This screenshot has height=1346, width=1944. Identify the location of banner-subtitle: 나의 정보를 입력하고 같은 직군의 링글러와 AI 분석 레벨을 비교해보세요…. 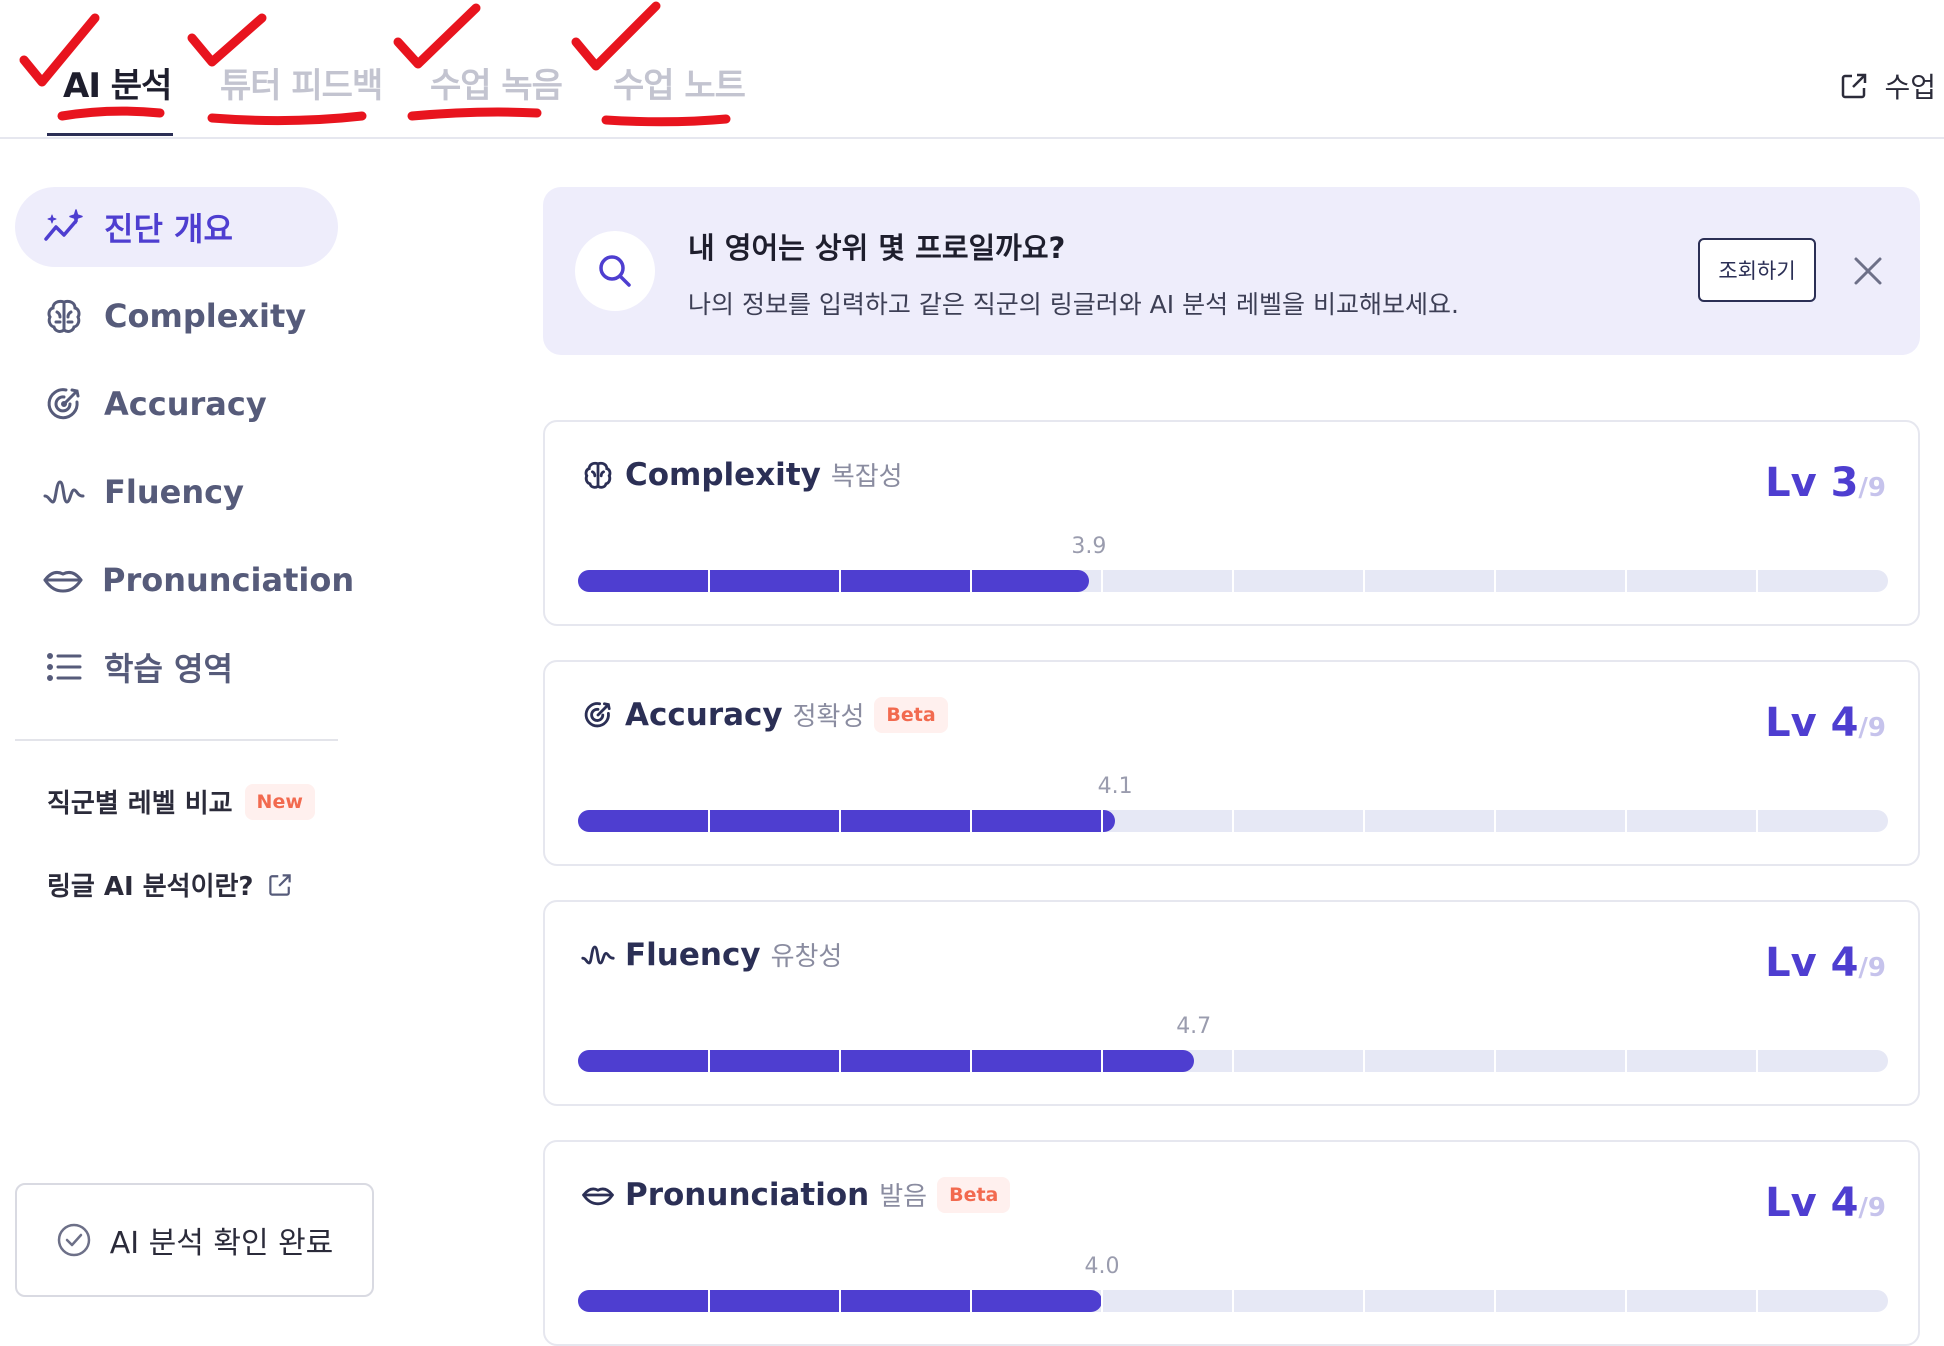
(1073, 304).